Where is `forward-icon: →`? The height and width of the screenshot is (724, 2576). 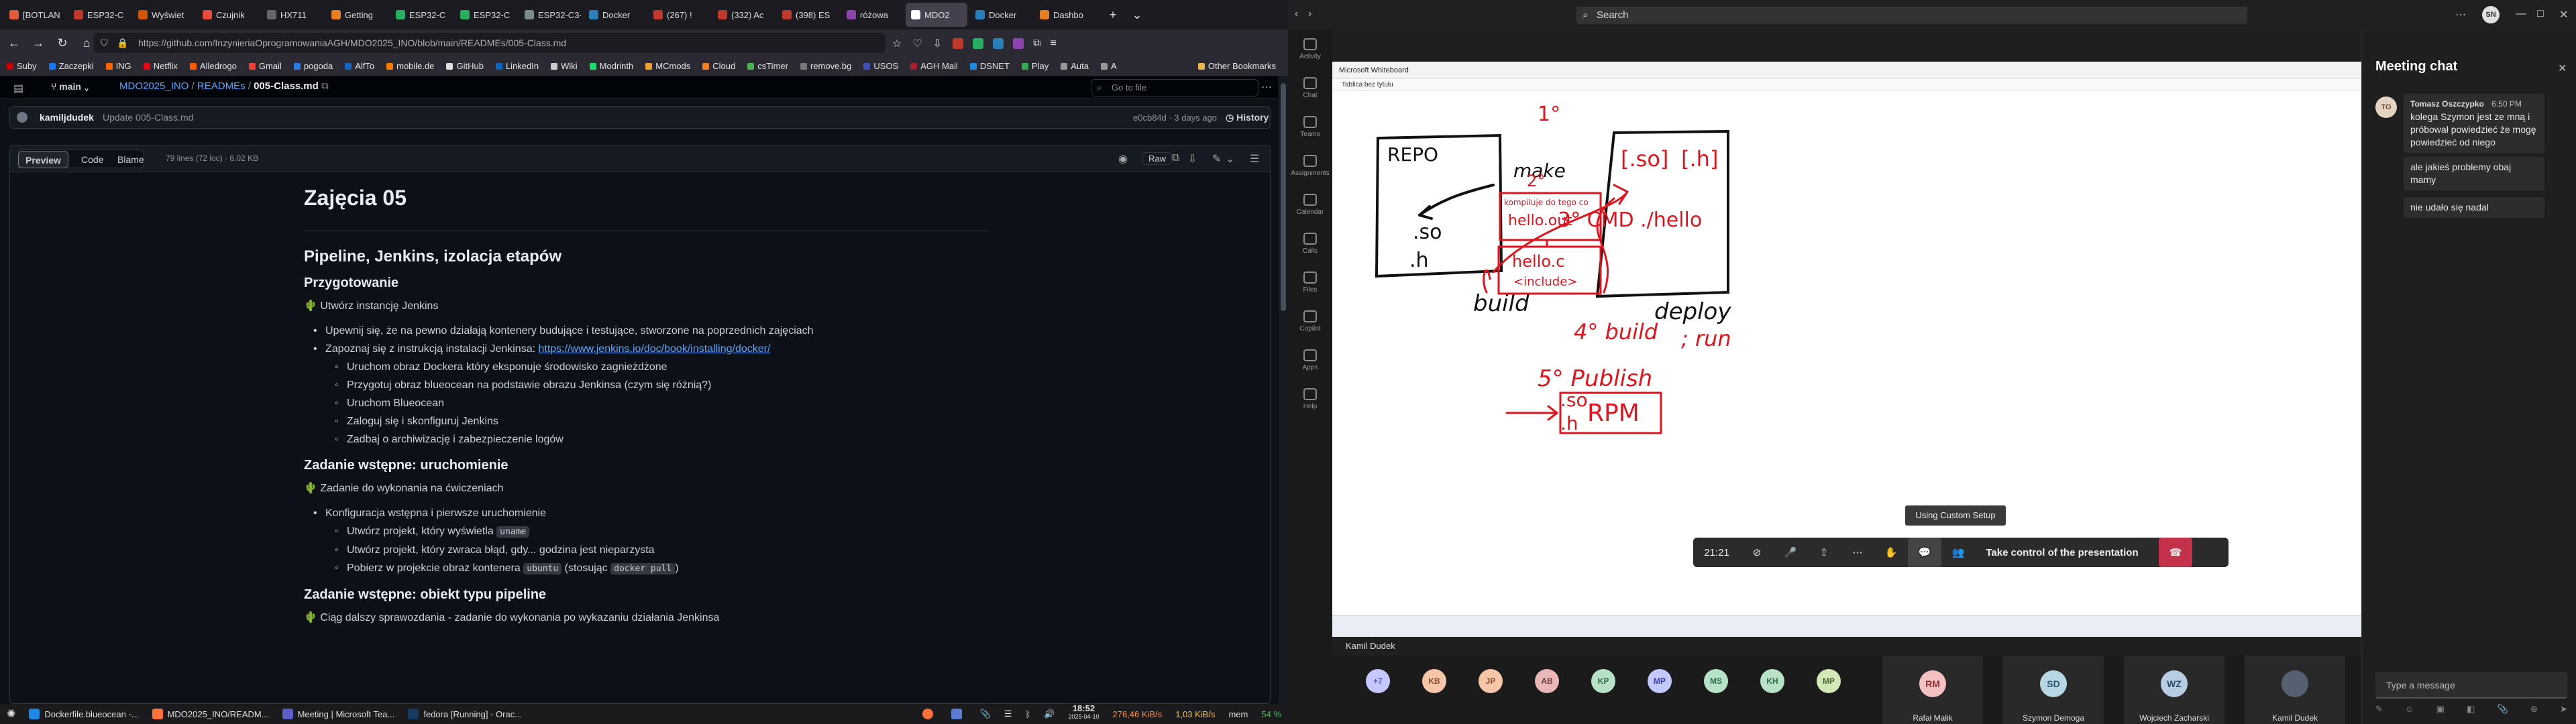 forward-icon: → is located at coordinates (38, 43).